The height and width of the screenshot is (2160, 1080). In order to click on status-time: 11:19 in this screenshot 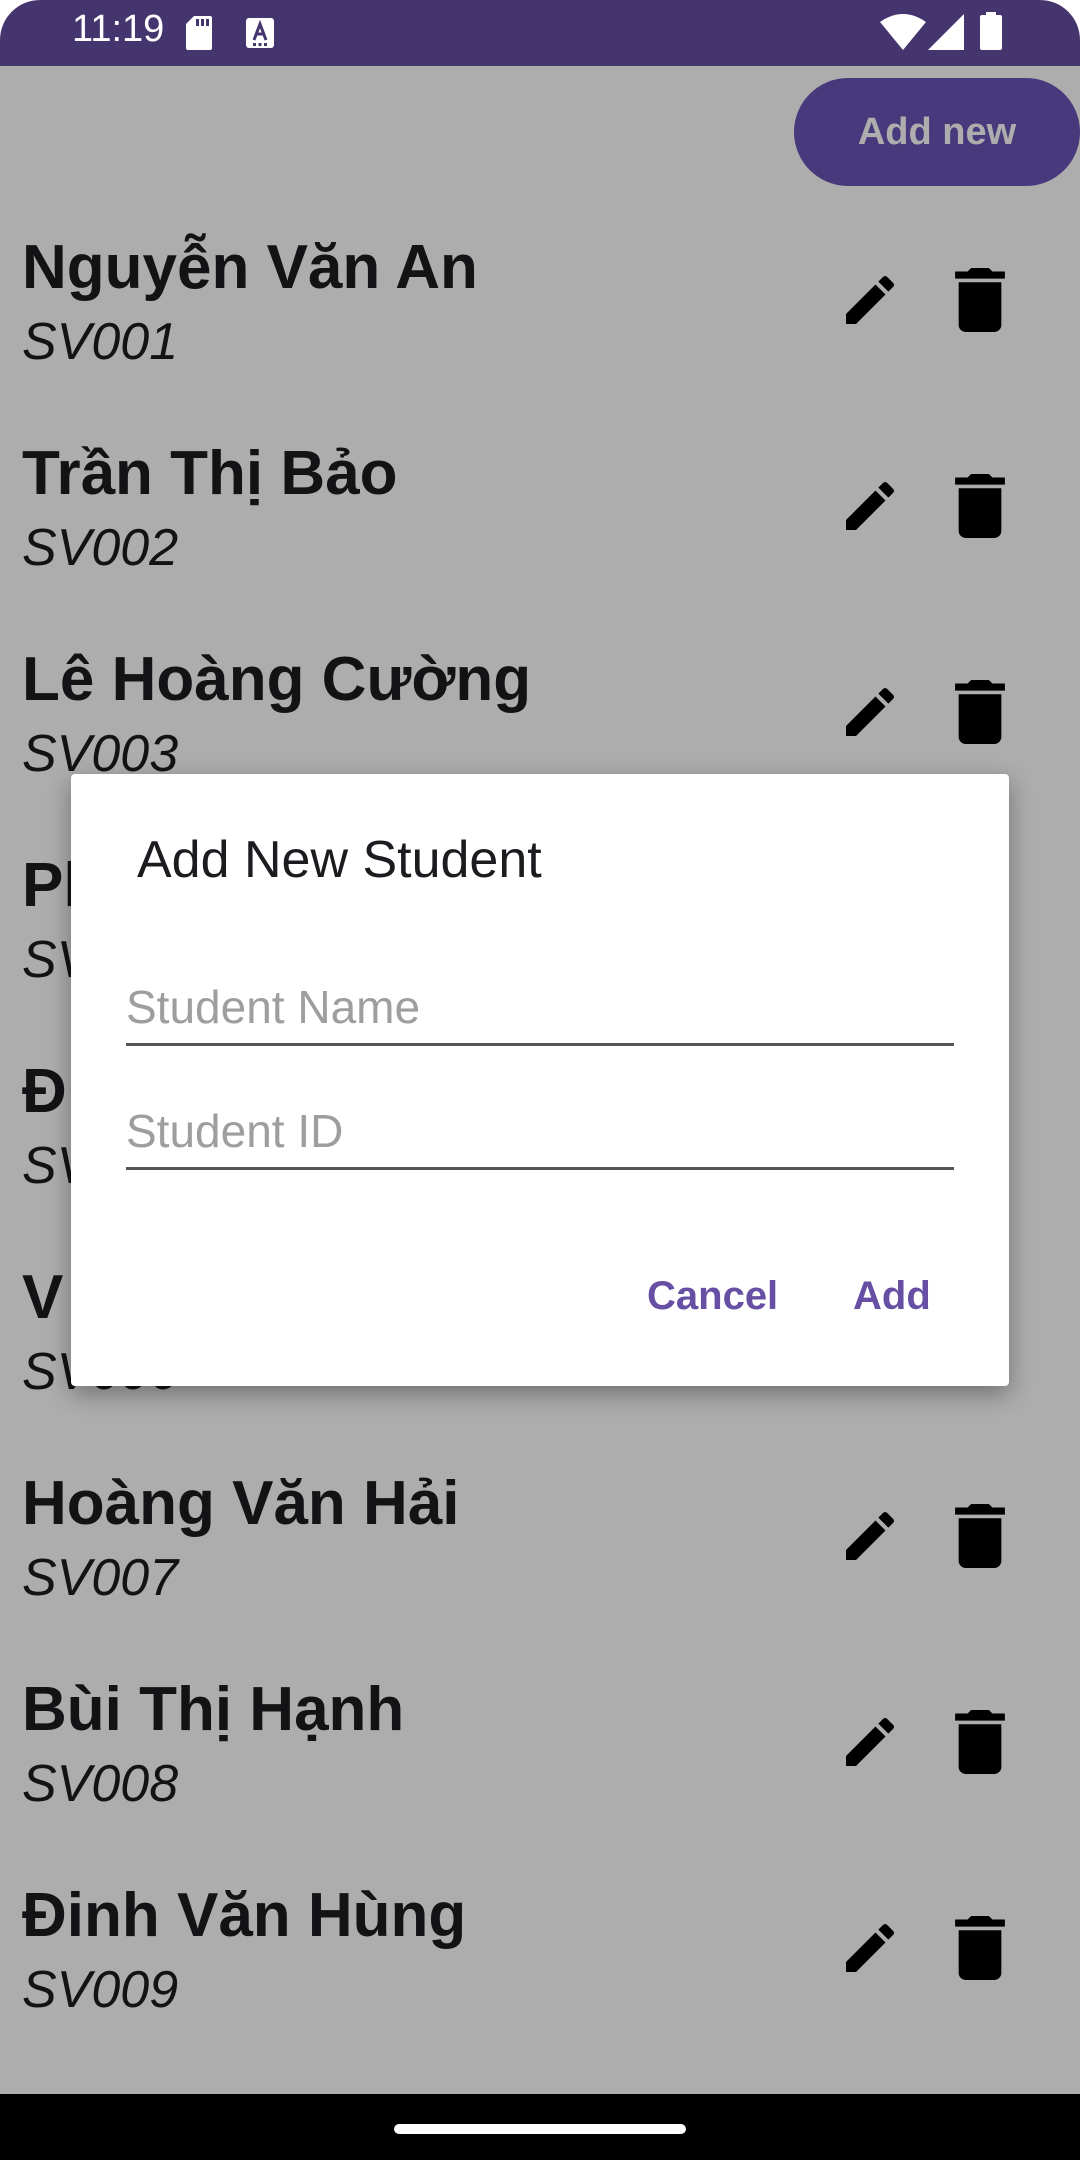, I will do `click(118, 29)`.